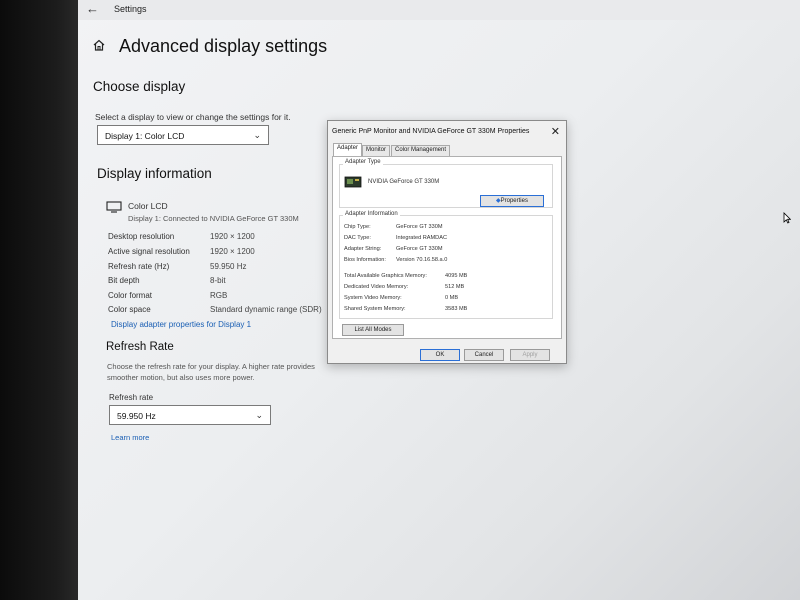  I want to click on display-select: Display 1: Color LCD ⌄, so click(183, 135).